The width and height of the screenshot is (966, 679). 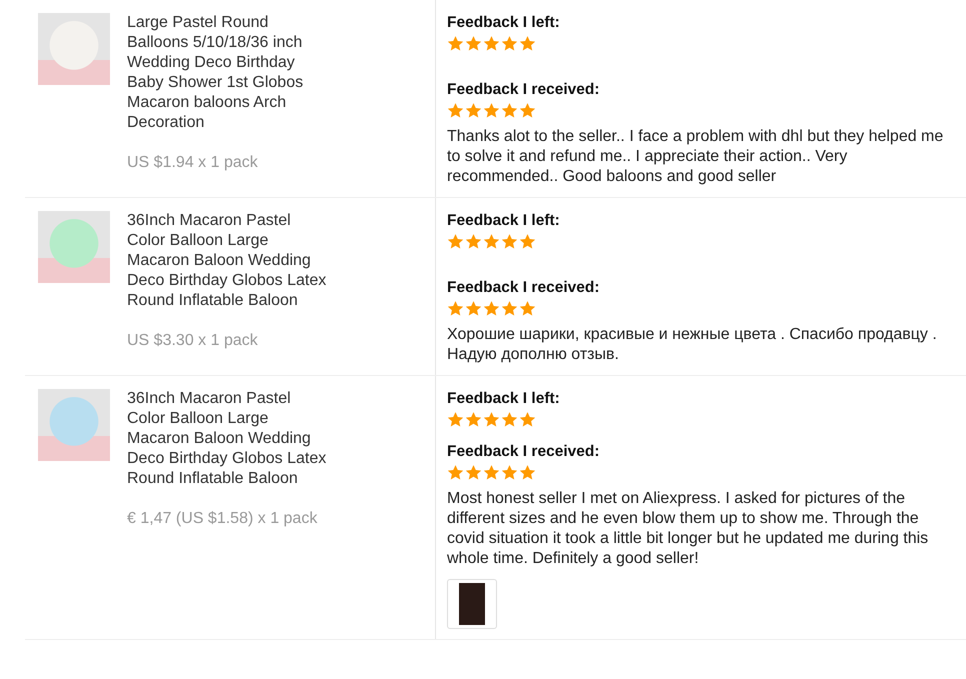 What do you see at coordinates (692, 345) in the screenshot?
I see `feedback-comment: Хорошие шарики, красивые и нежные цвета . Спасибо продавцу . Надую дополню отзыв.` at bounding box center [692, 345].